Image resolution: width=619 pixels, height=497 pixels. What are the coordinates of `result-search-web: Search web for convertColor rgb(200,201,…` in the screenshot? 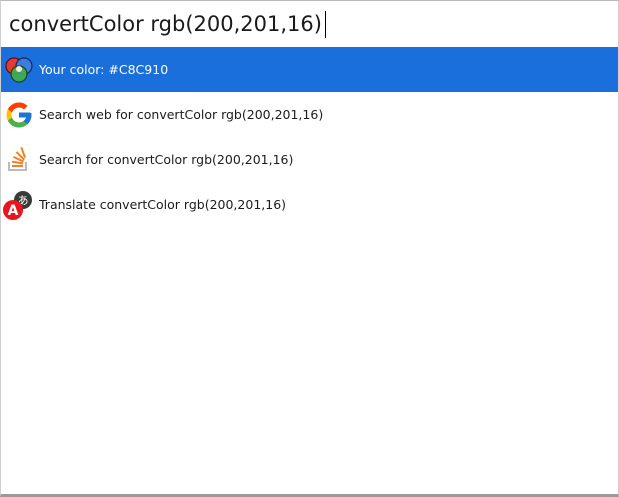 It's located at (309, 114).